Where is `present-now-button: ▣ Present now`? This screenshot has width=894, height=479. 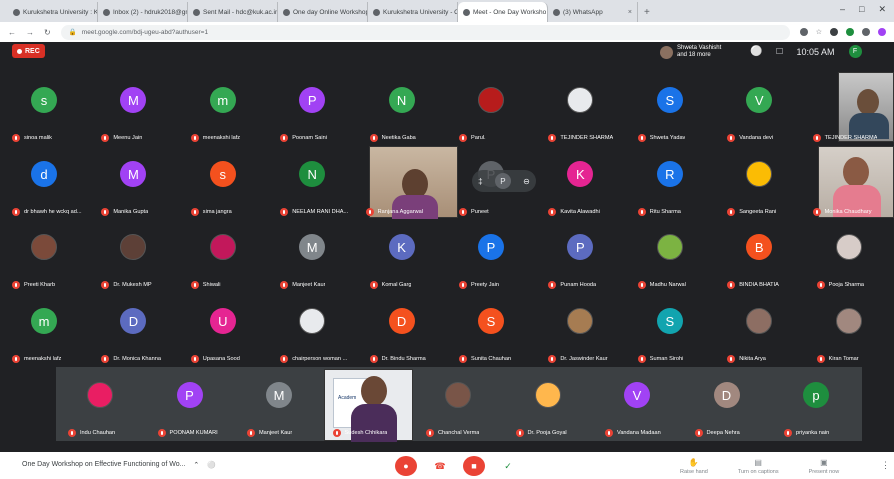 present-now-button: ▣ Present now is located at coordinates (824, 466).